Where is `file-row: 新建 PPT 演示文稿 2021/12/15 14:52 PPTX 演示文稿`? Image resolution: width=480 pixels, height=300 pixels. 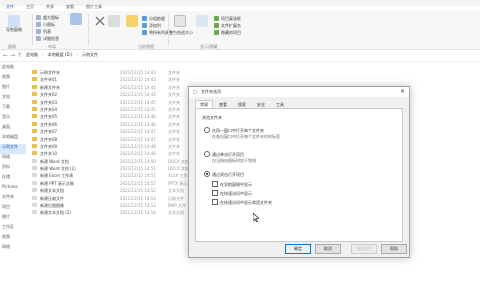 file-row: 新建 PPT 演示文稿 2021/12/15 14:52 PPTX 演示文稿 is located at coordinates (111, 183).